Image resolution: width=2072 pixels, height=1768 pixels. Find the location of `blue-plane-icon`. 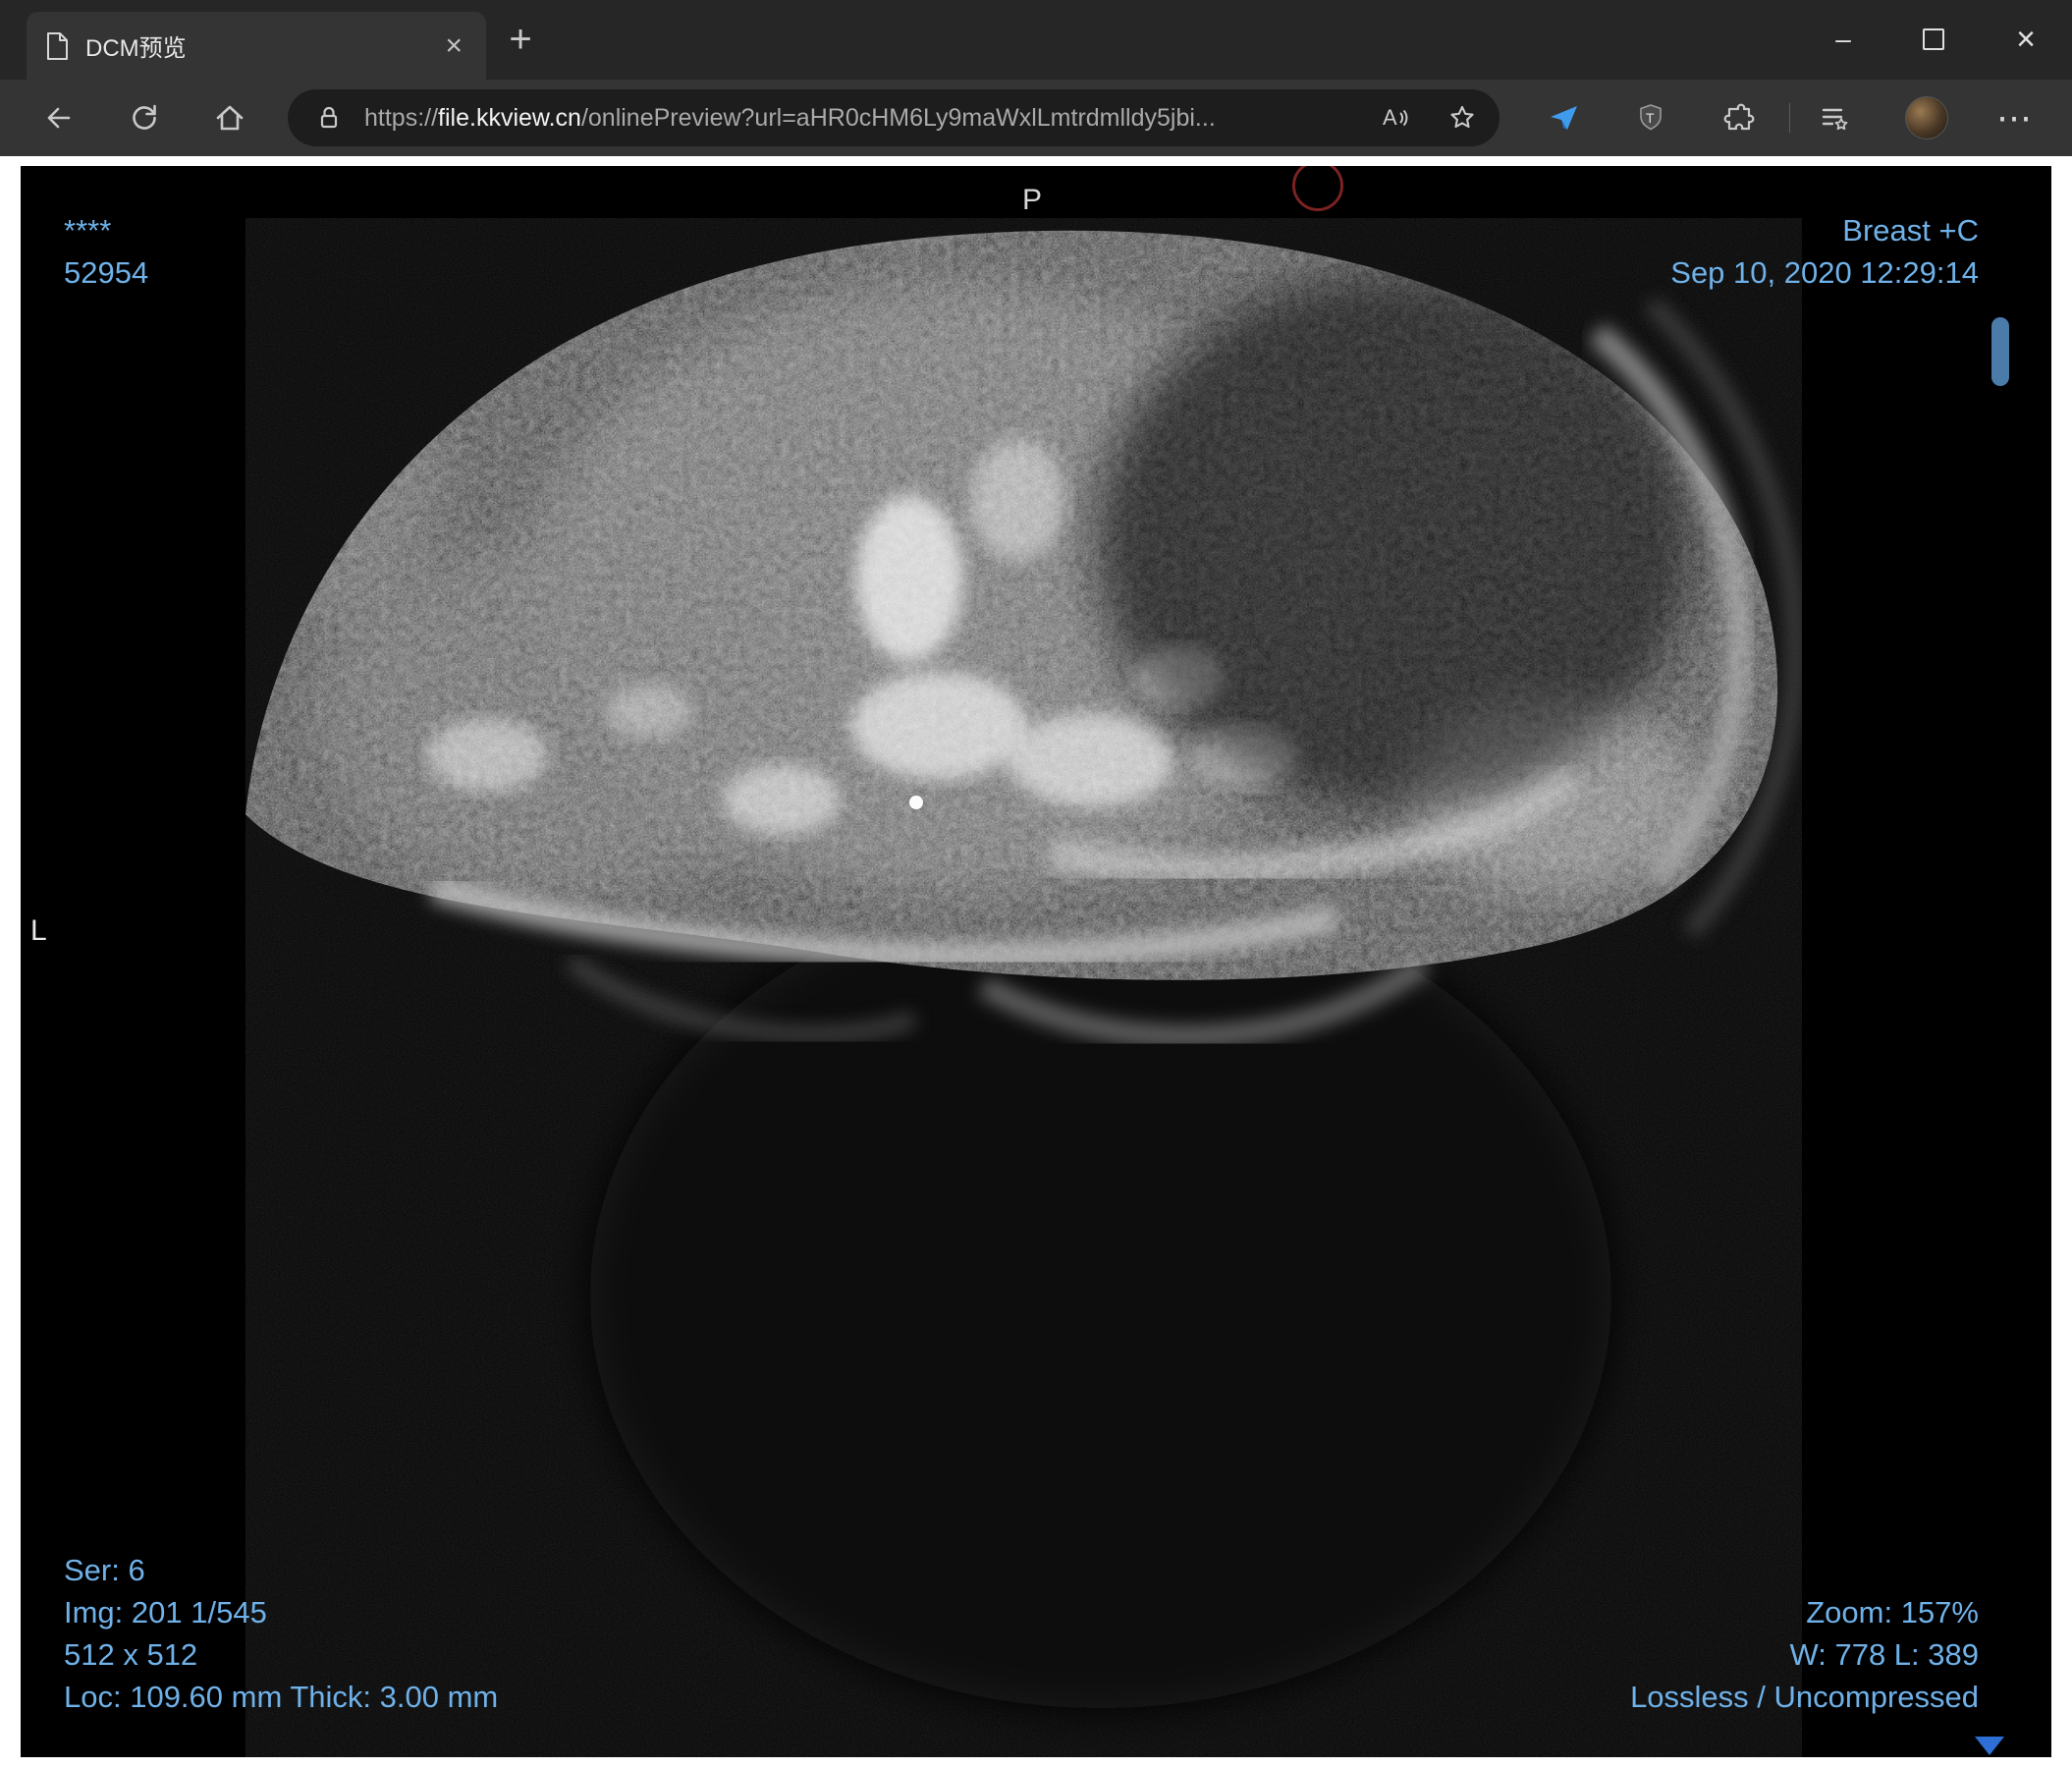

blue-plane-icon is located at coordinates (1564, 118).